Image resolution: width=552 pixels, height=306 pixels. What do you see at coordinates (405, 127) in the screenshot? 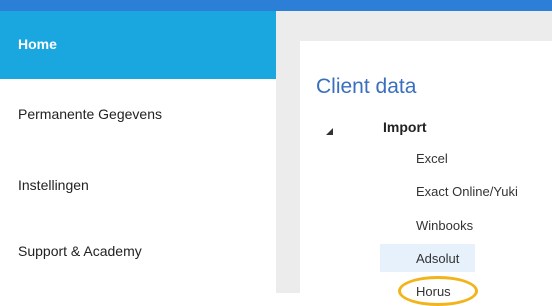
I see `tree-node-import: Import` at bounding box center [405, 127].